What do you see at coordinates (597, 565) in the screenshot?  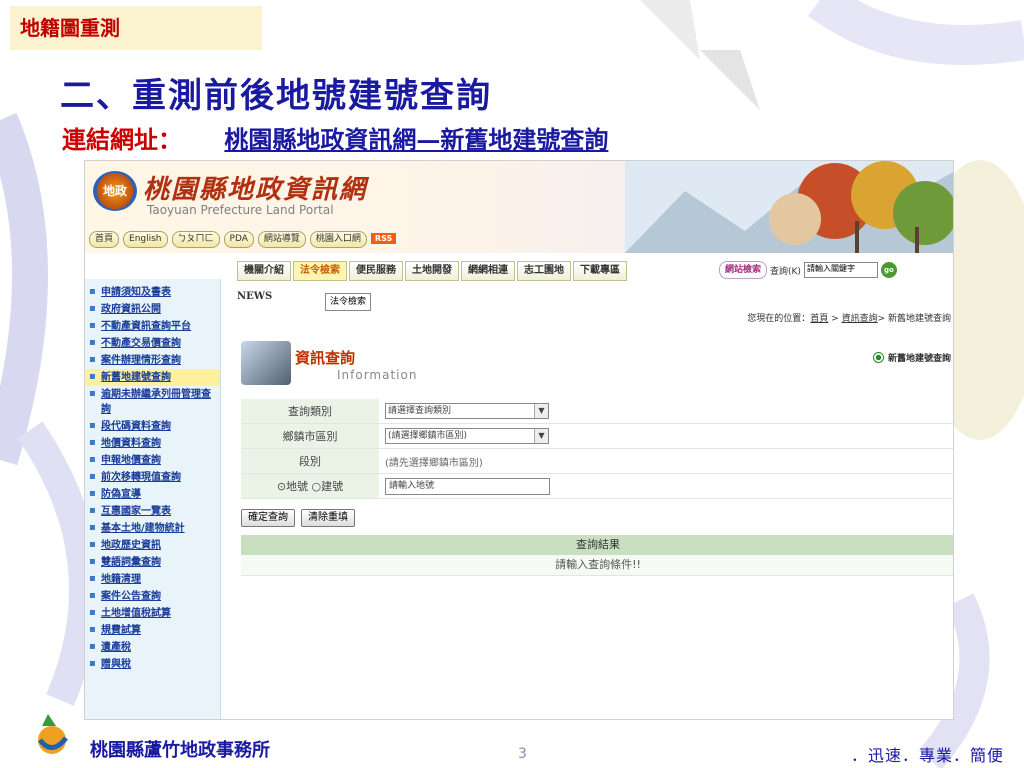 I see `result-message: 請輸入查詢條件!!` at bounding box center [597, 565].